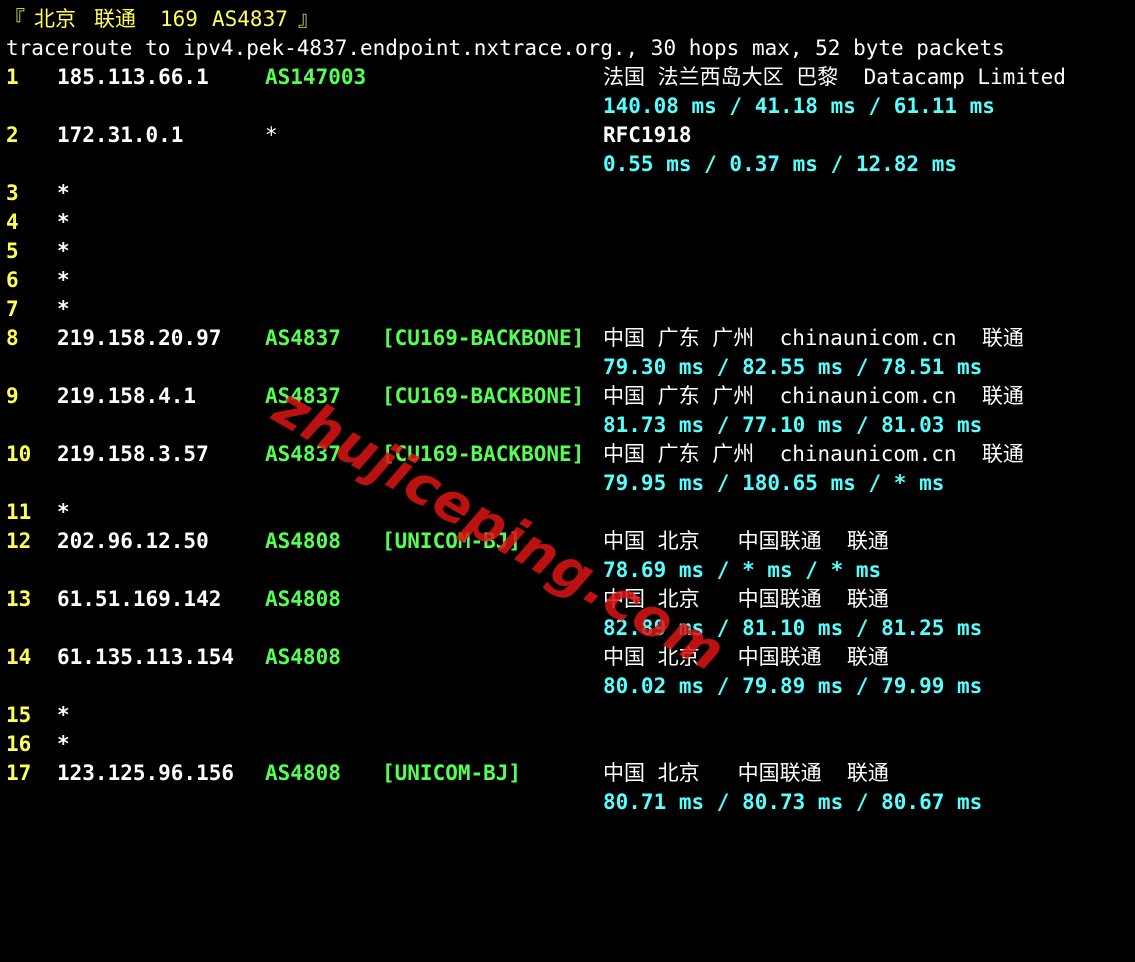 The height and width of the screenshot is (962, 1135). Describe the element at coordinates (12, 280) in the screenshot. I see `hop-number: 6` at that location.